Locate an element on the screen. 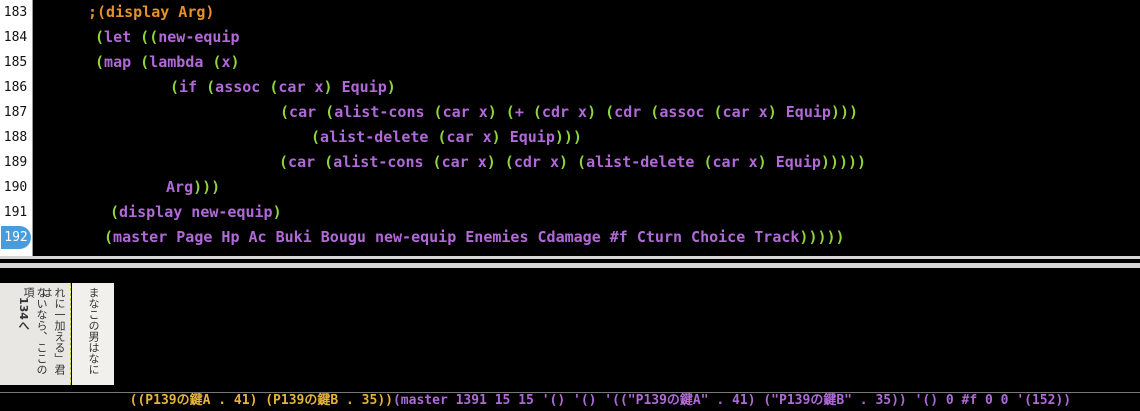  image-text: まなこの男はなに is located at coordinates (93, 331).